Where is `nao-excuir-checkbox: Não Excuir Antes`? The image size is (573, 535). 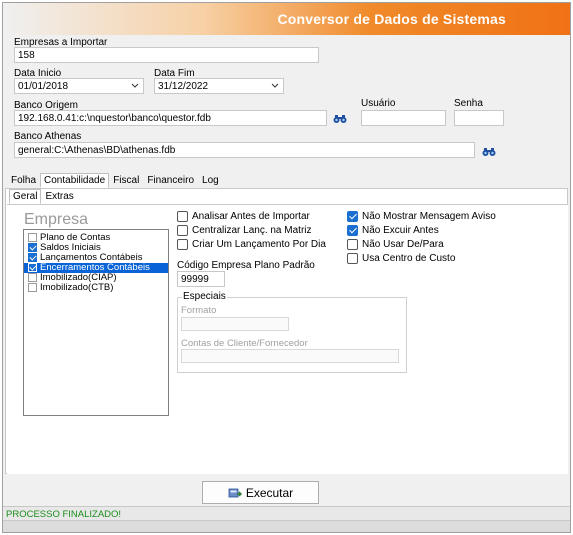 nao-excuir-checkbox: Não Excuir Antes is located at coordinates (393, 231).